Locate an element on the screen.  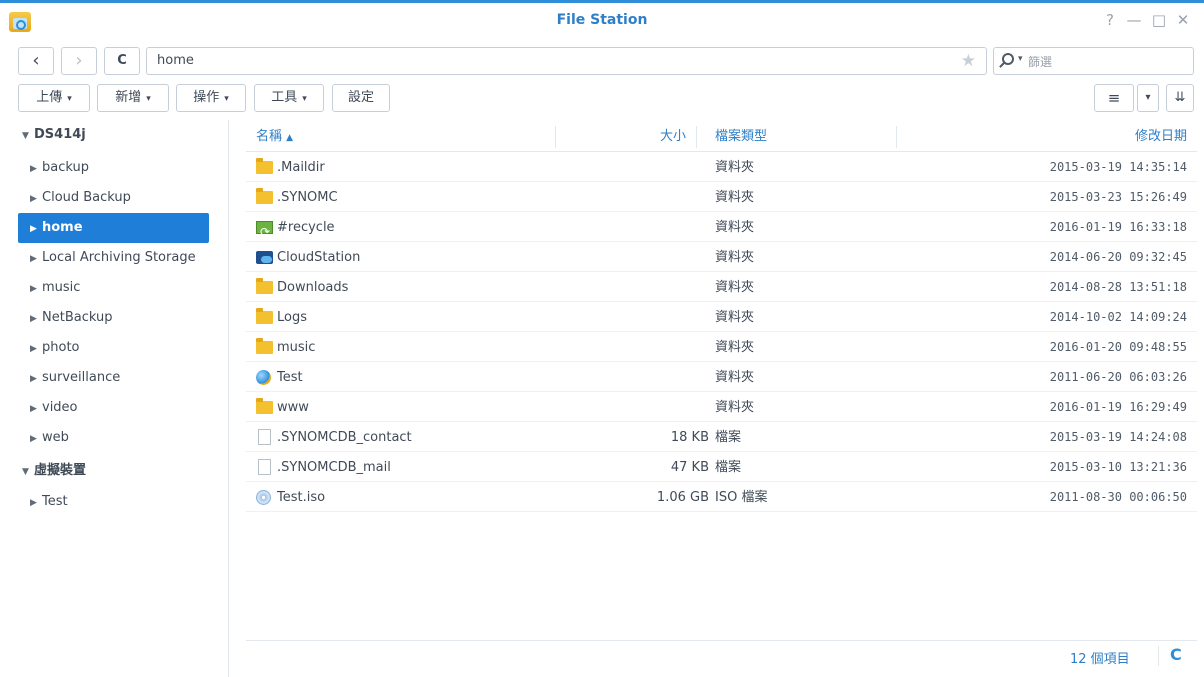
file-modified: 2016-01-19 16:33:18 is located at coordinates (1118, 227).